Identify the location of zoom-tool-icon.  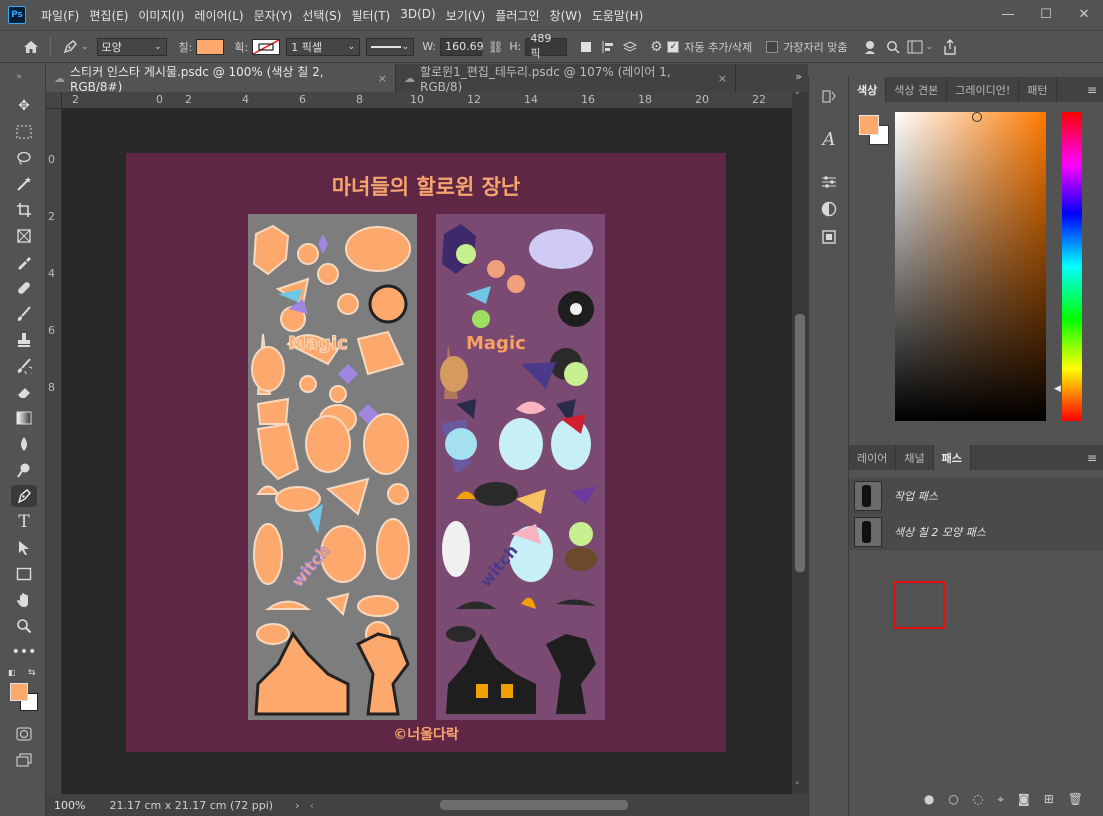
(24, 626).